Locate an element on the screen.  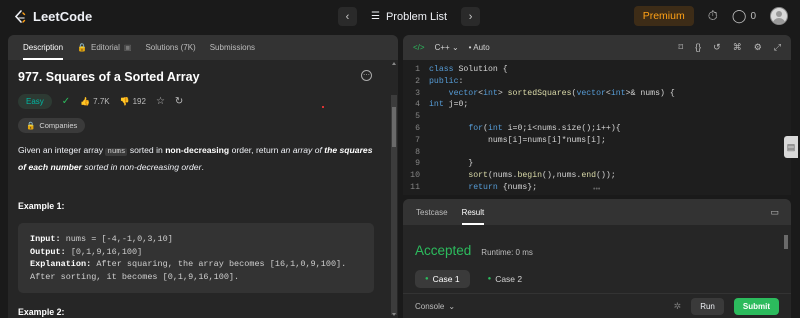
tab-result: Result is located at coordinates (473, 212).